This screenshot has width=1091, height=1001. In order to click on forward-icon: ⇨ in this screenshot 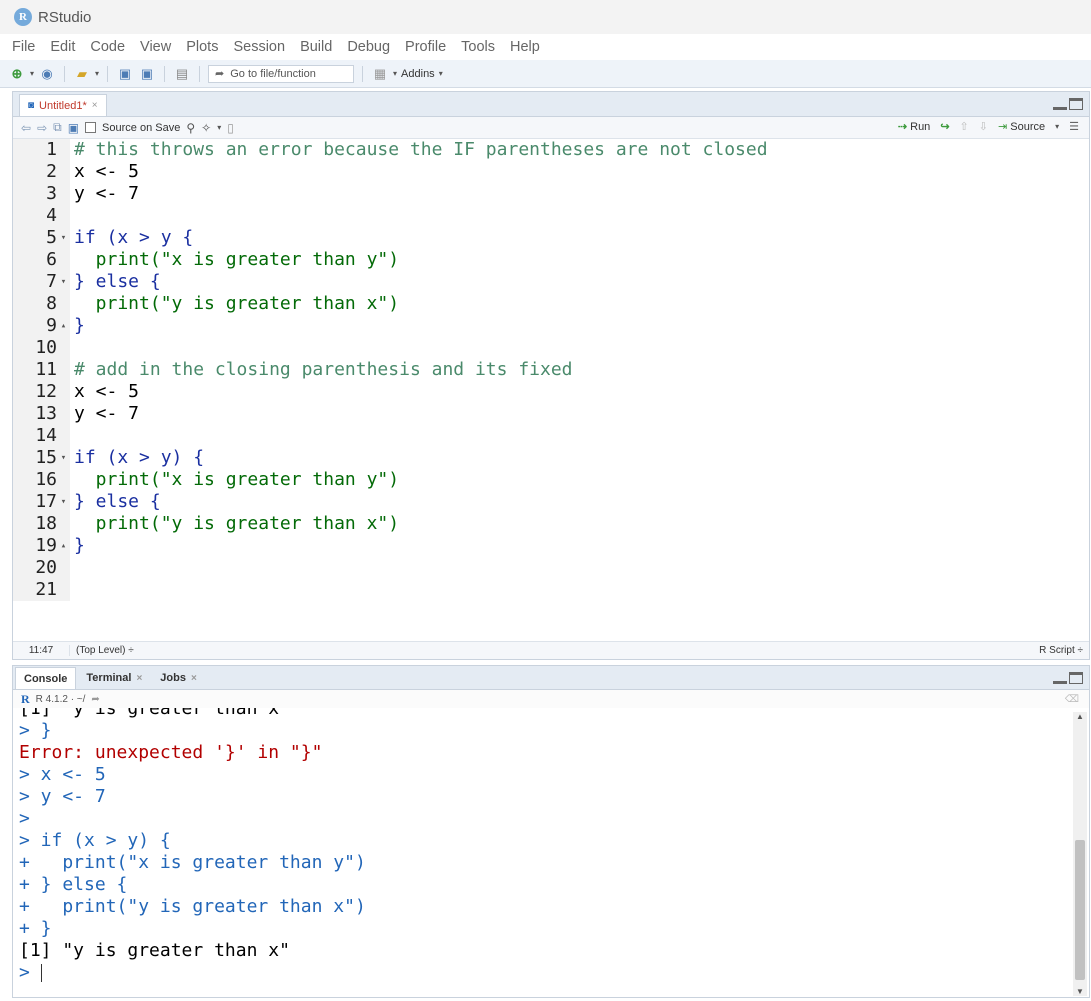, I will do `click(42, 128)`.